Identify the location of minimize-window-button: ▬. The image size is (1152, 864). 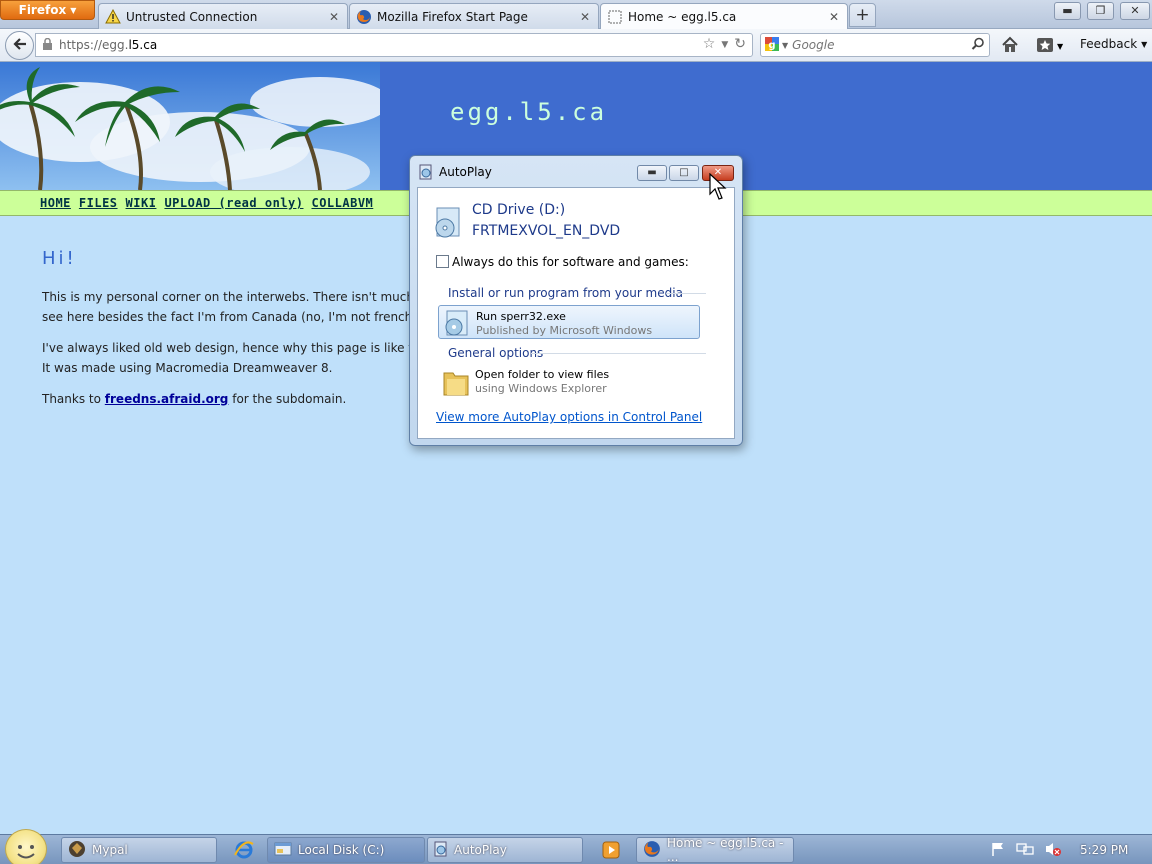
(1067, 11).